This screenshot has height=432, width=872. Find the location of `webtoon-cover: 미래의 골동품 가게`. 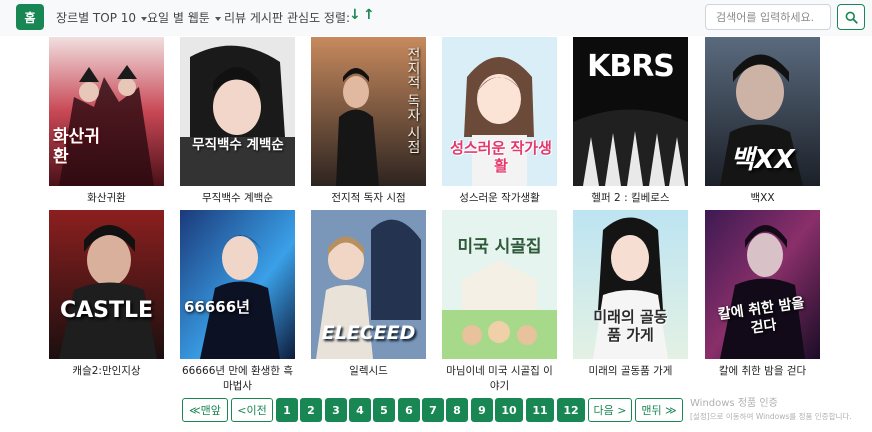

webtoon-cover: 미래의 골동품 가게 is located at coordinates (630, 284).